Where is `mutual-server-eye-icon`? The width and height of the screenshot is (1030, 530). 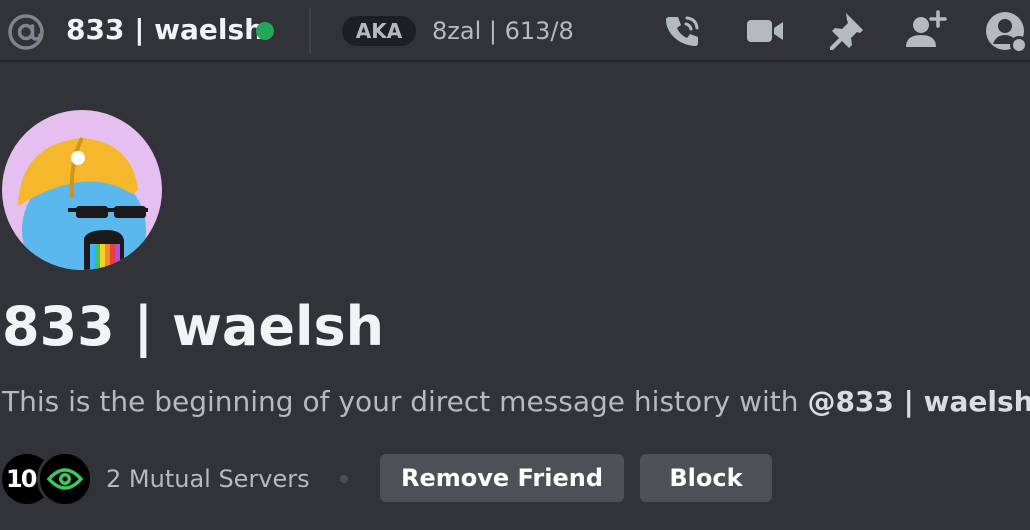 mutual-server-eye-icon is located at coordinates (65, 479).